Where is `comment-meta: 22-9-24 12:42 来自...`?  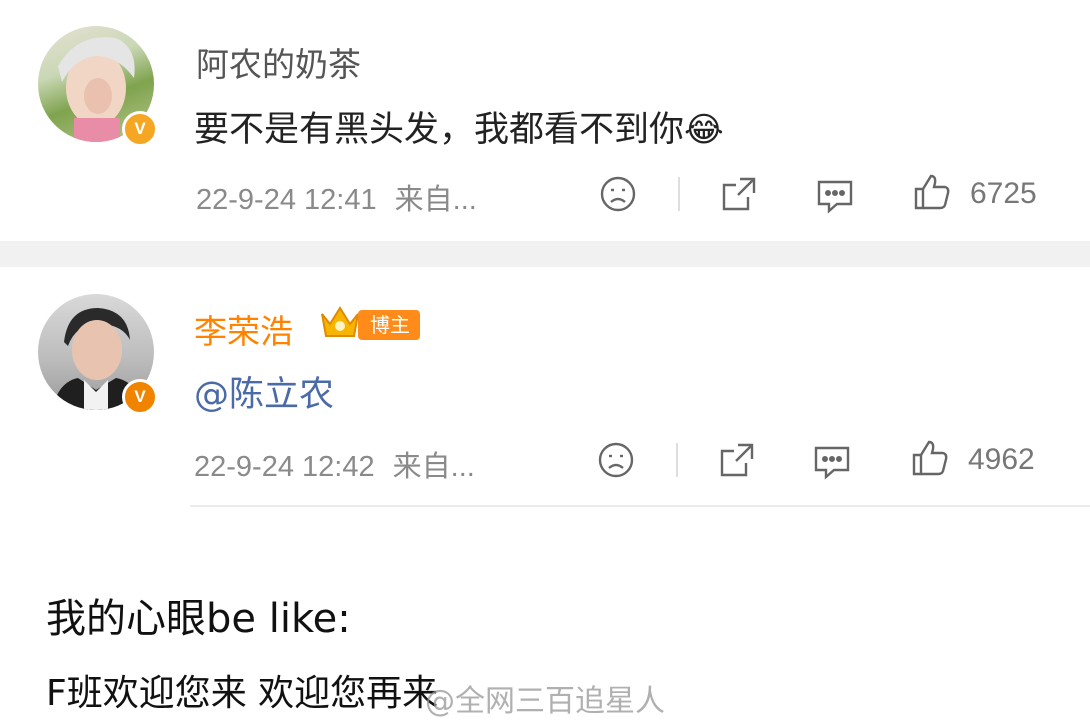 comment-meta: 22-9-24 12:42 来自... is located at coordinates (334, 464).